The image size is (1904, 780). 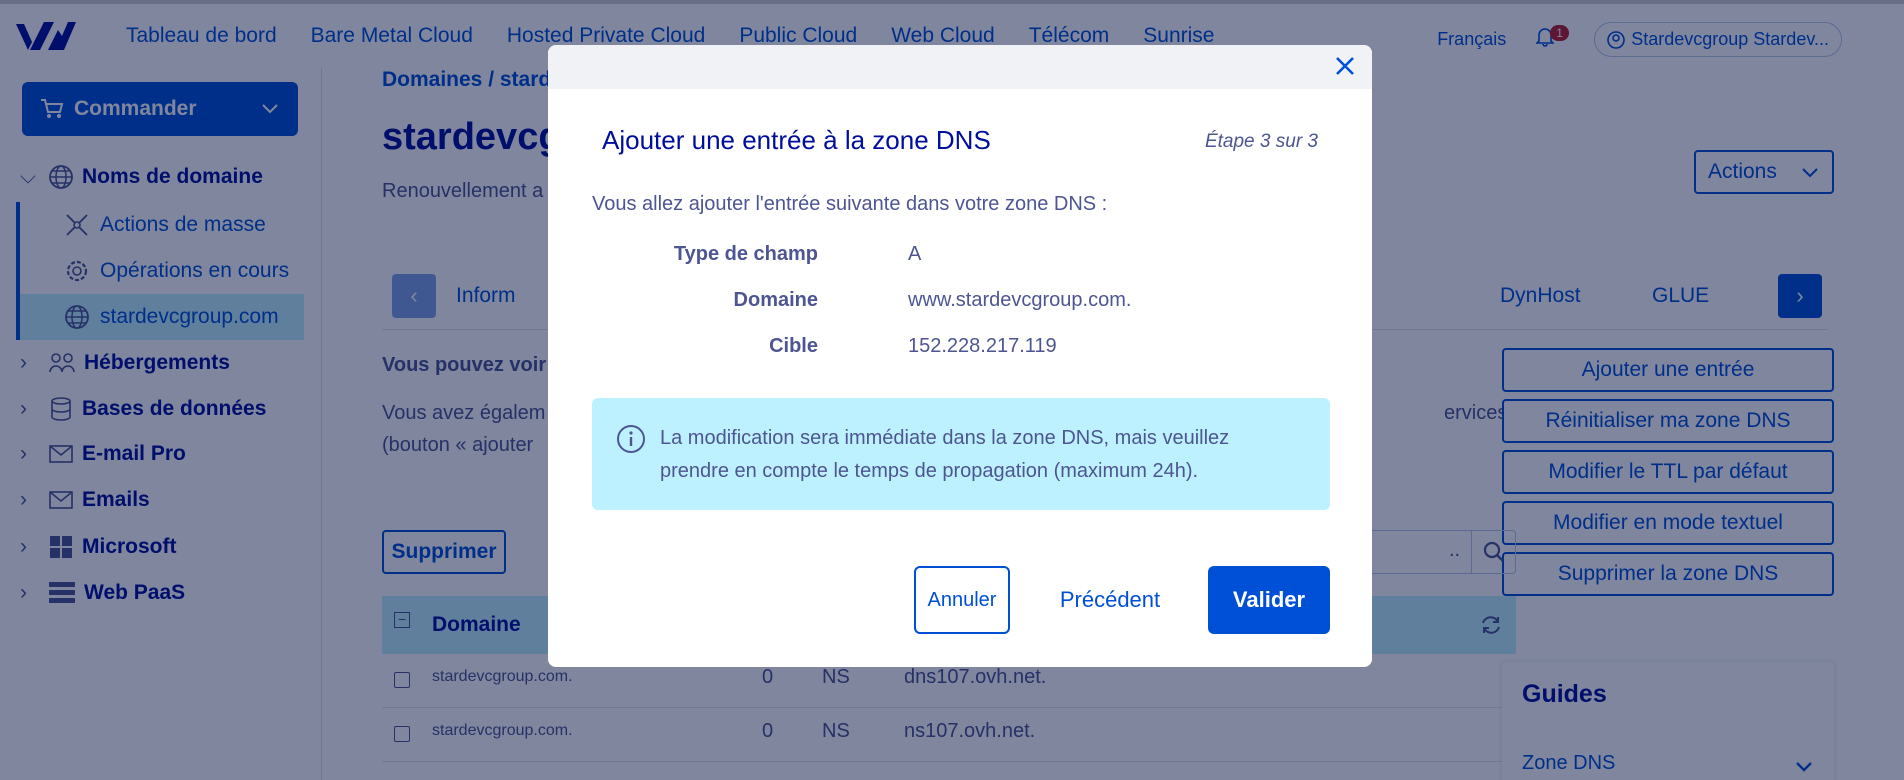 I want to click on field-type-label: Type de champ, so click(x=745, y=254).